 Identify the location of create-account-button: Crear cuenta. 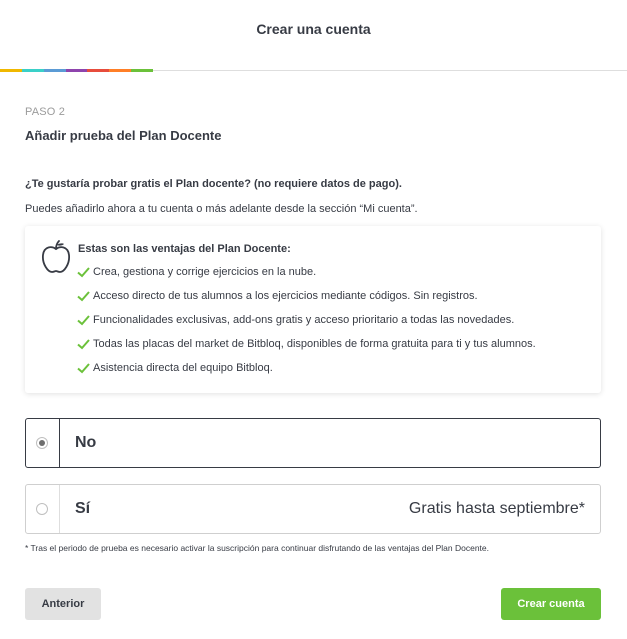
(551, 604).